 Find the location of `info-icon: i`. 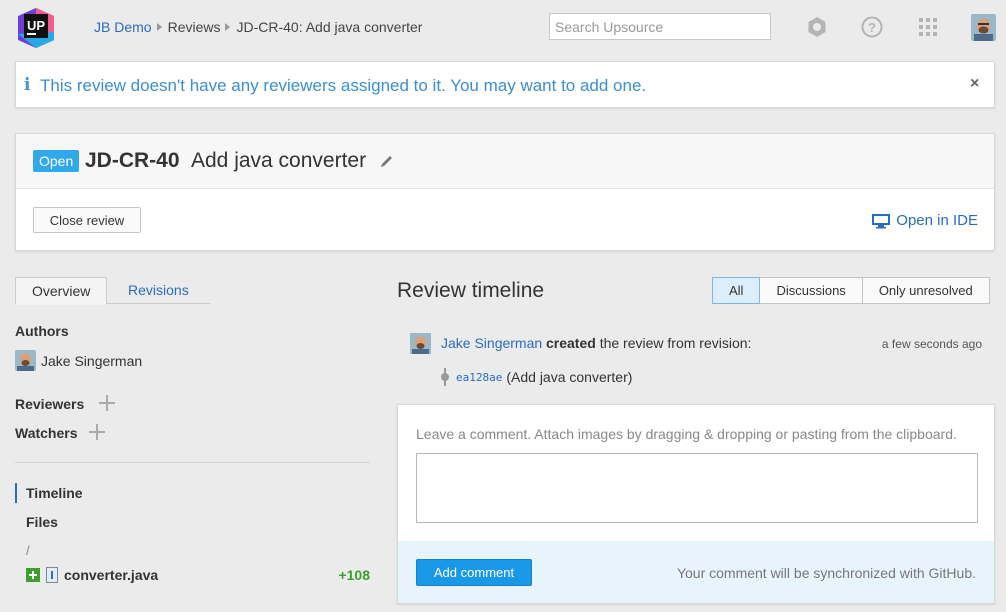

info-icon: i is located at coordinates (27, 85).